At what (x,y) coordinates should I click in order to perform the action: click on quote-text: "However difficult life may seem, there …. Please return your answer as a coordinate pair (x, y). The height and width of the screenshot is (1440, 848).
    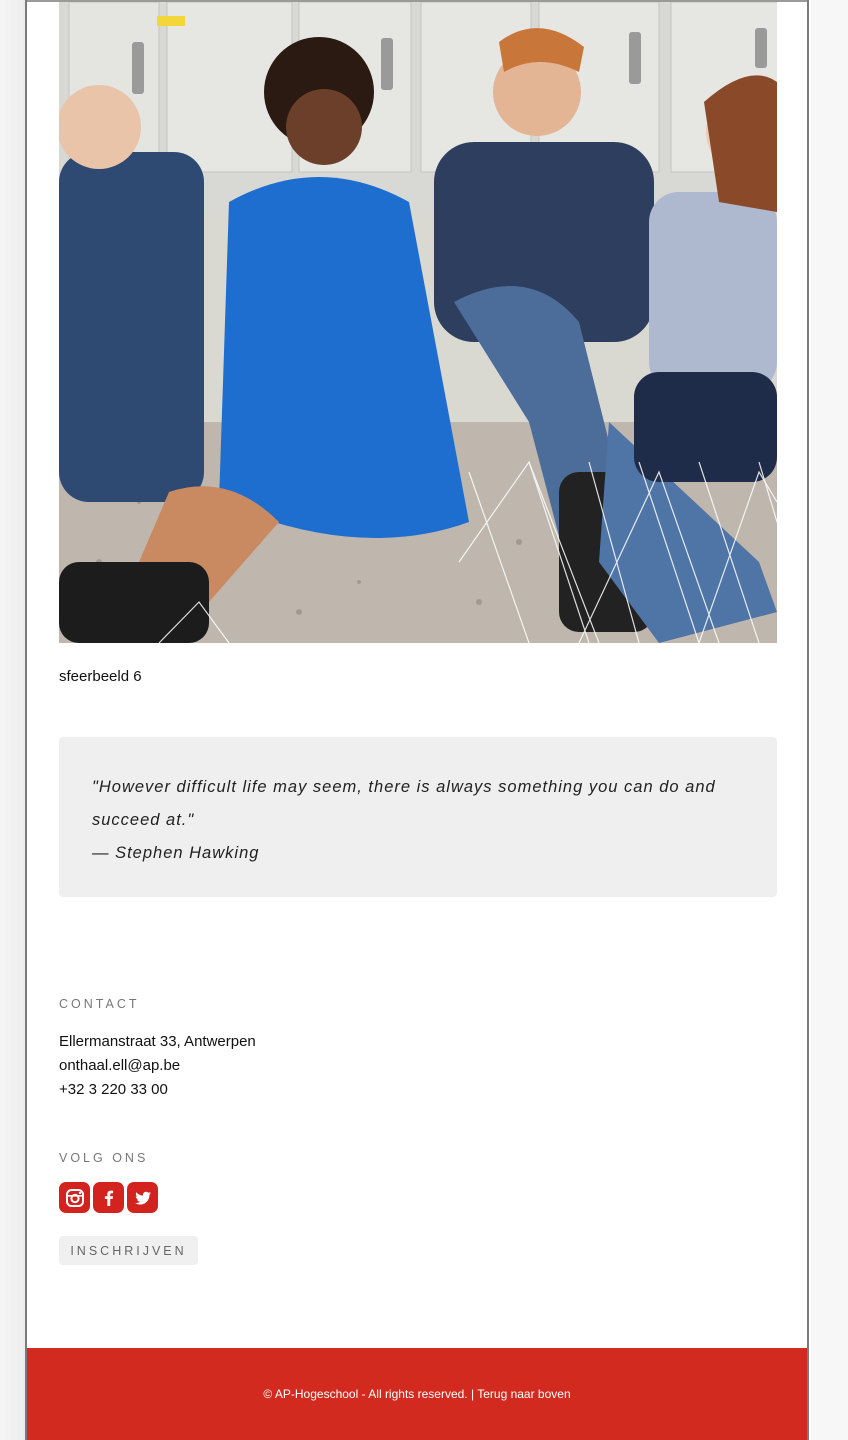
    Looking at the image, I should click on (404, 803).